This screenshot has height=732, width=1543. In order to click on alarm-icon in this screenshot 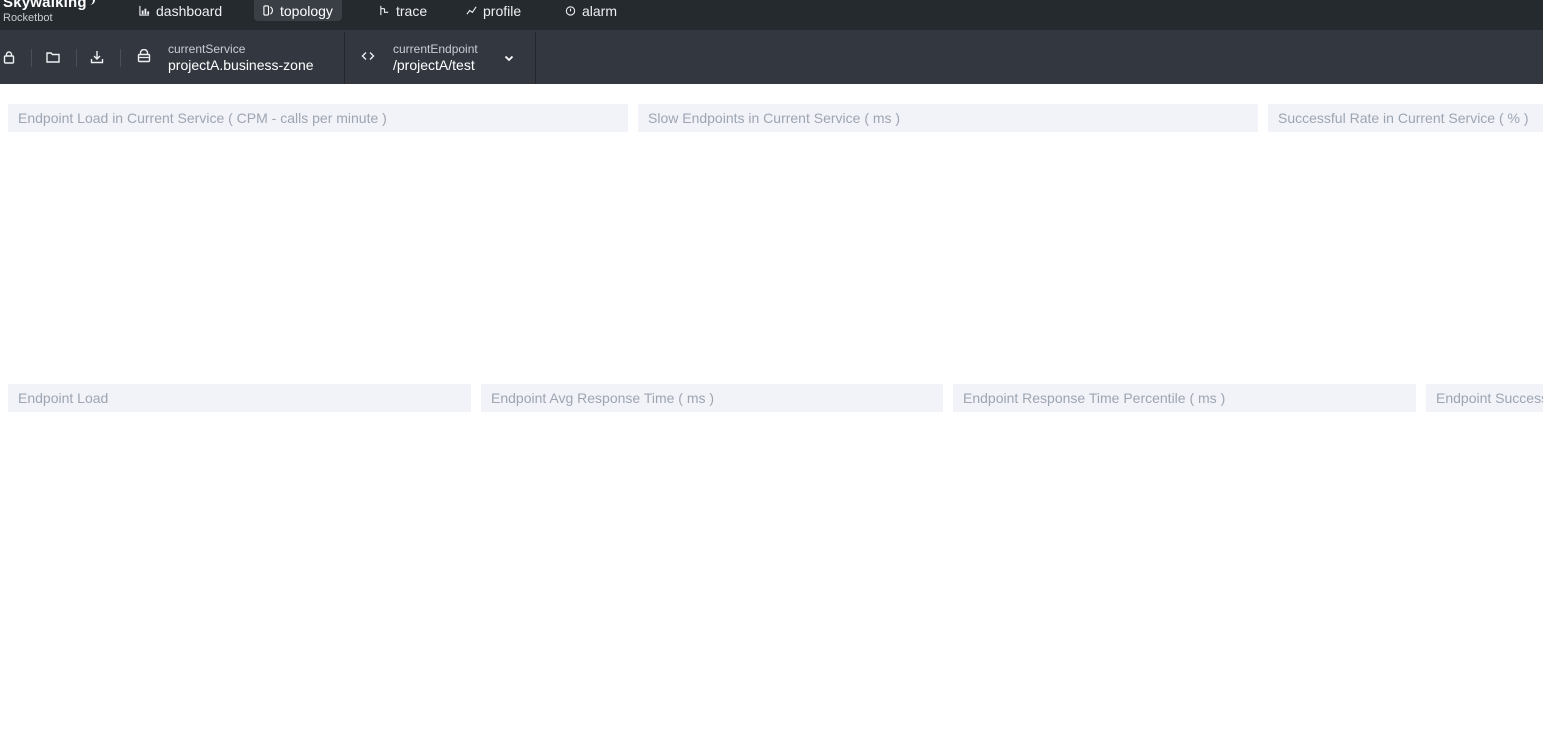, I will do `click(570, 10)`.